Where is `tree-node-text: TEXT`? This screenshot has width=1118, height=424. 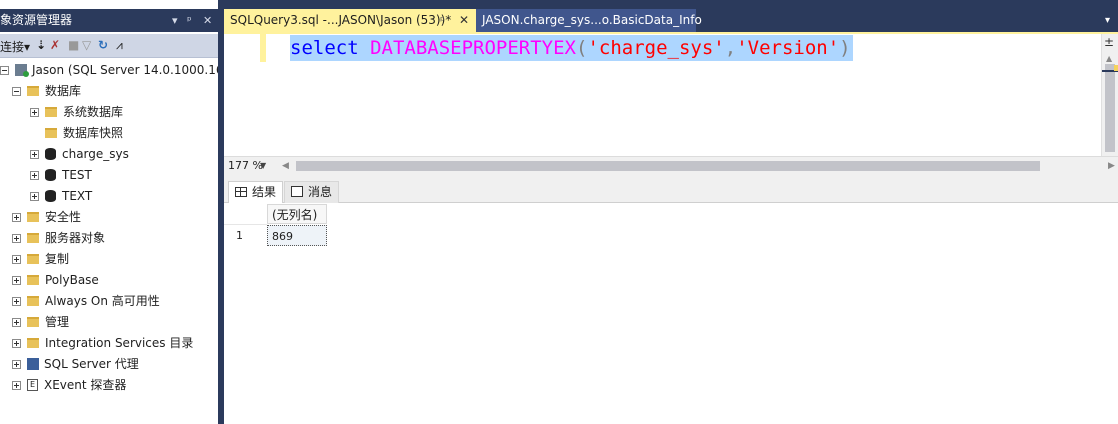
tree-node-text: TEXT is located at coordinates (61, 196).